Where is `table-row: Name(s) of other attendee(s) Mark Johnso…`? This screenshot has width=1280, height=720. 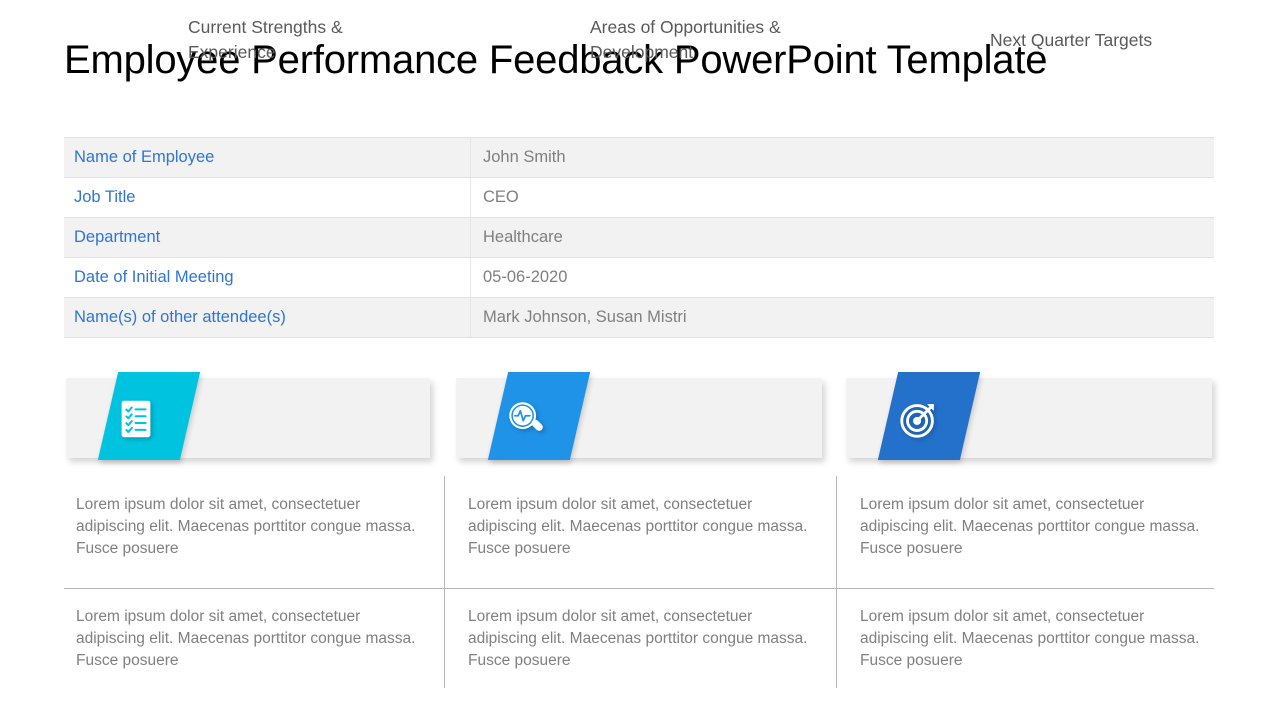
table-row: Name(s) of other attendee(s) Mark Johnso… is located at coordinates (639, 317).